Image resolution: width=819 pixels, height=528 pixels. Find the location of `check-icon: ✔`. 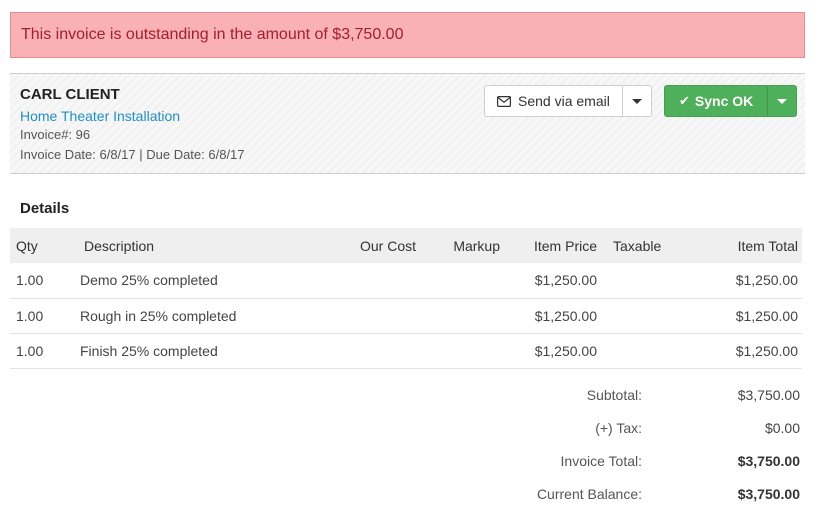

check-icon: ✔ is located at coordinates (684, 100).